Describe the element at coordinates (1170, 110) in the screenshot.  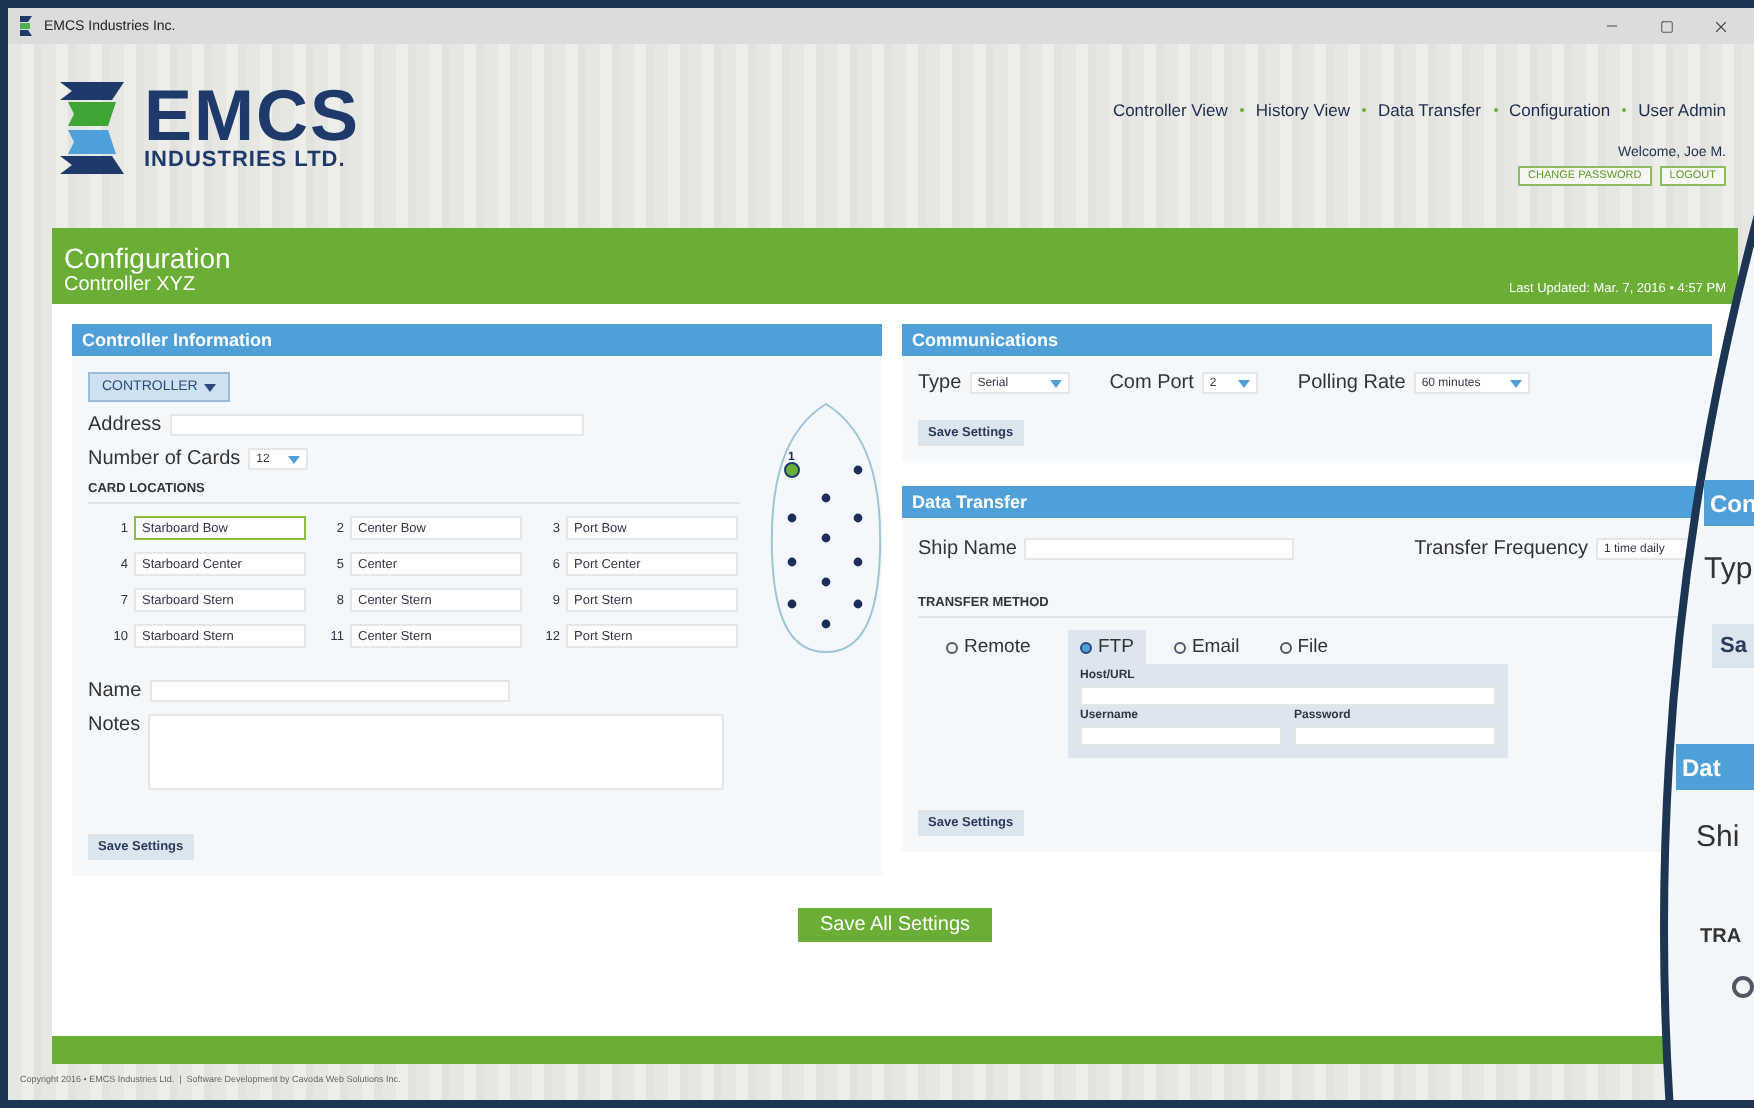
I see `nav-link: Controller View` at that location.